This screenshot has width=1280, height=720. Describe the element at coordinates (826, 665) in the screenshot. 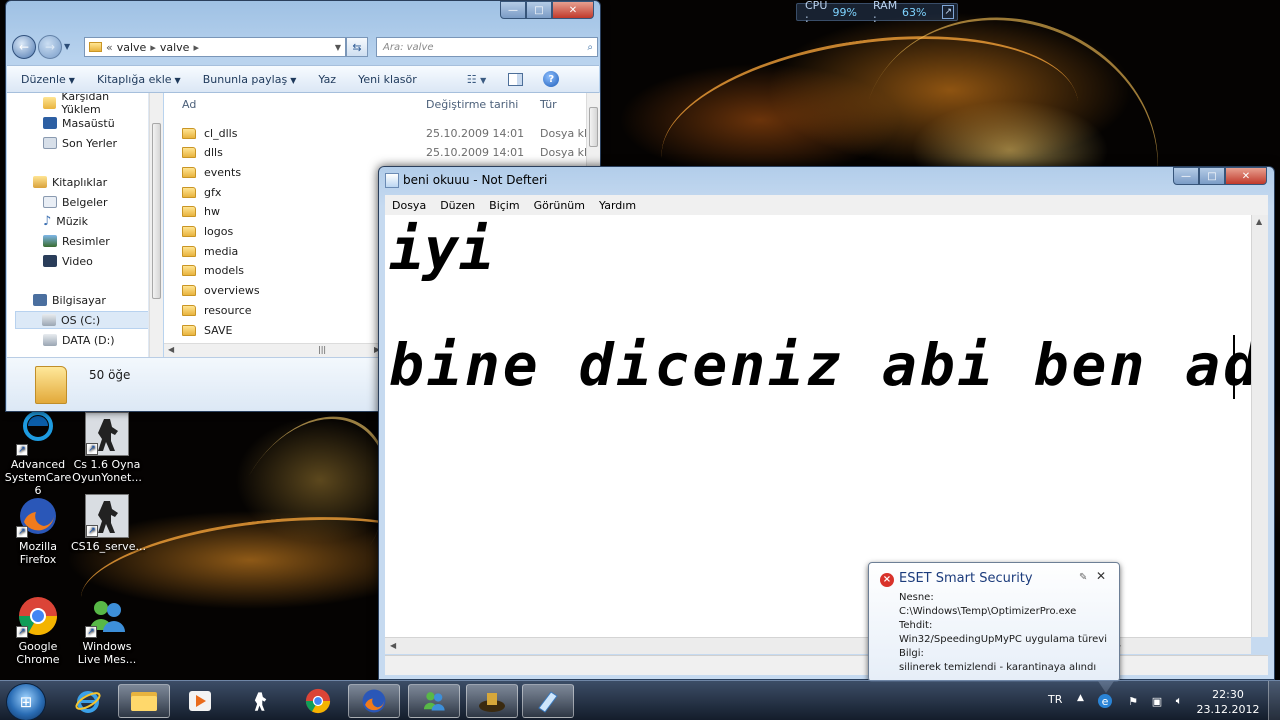

I see `notepad-status-area` at that location.